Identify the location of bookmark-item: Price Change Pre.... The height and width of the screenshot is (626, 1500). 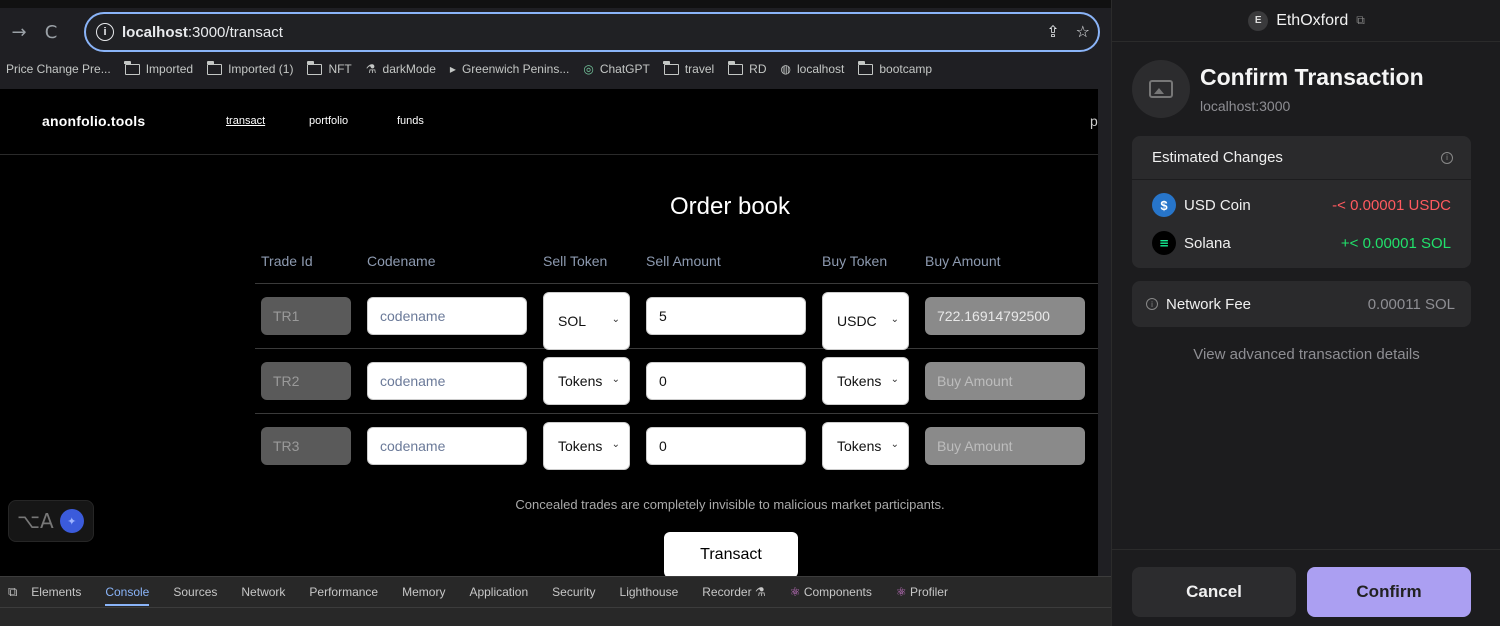
(58, 69).